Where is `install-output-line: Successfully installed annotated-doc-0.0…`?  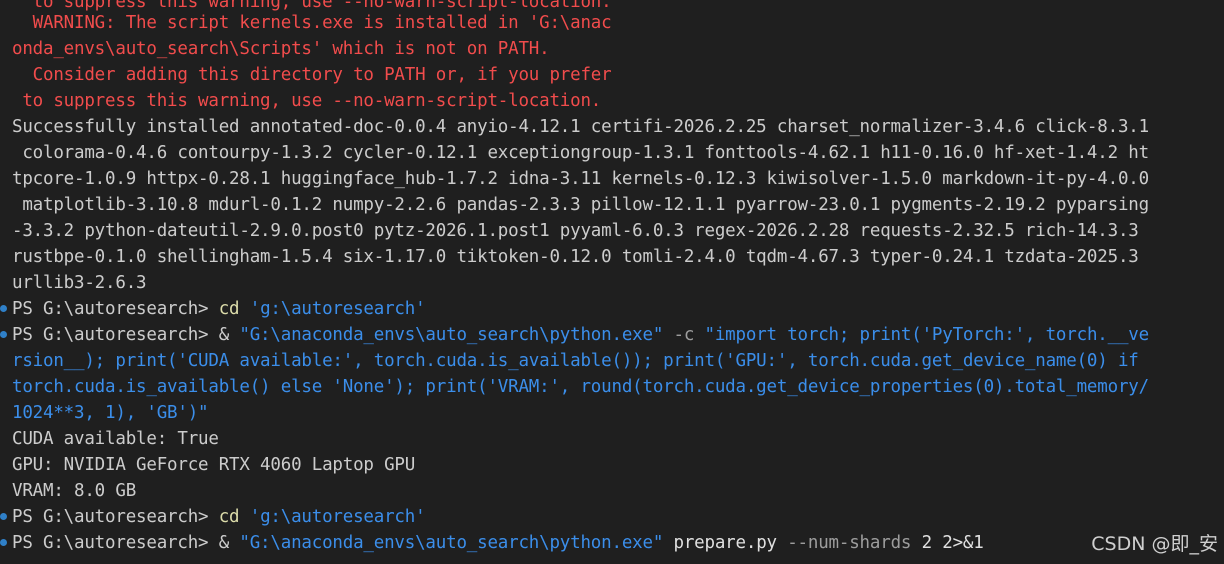 install-output-line: Successfully installed annotated-doc-0.0… is located at coordinates (580, 127).